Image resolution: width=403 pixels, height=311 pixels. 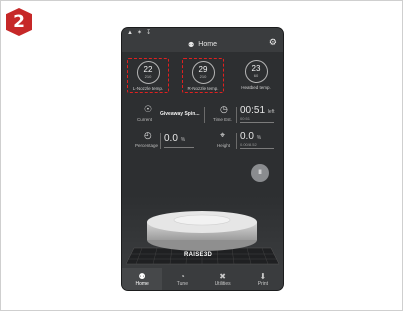 I want to click on bluetooth-icon: ✶, so click(x=139, y=33).